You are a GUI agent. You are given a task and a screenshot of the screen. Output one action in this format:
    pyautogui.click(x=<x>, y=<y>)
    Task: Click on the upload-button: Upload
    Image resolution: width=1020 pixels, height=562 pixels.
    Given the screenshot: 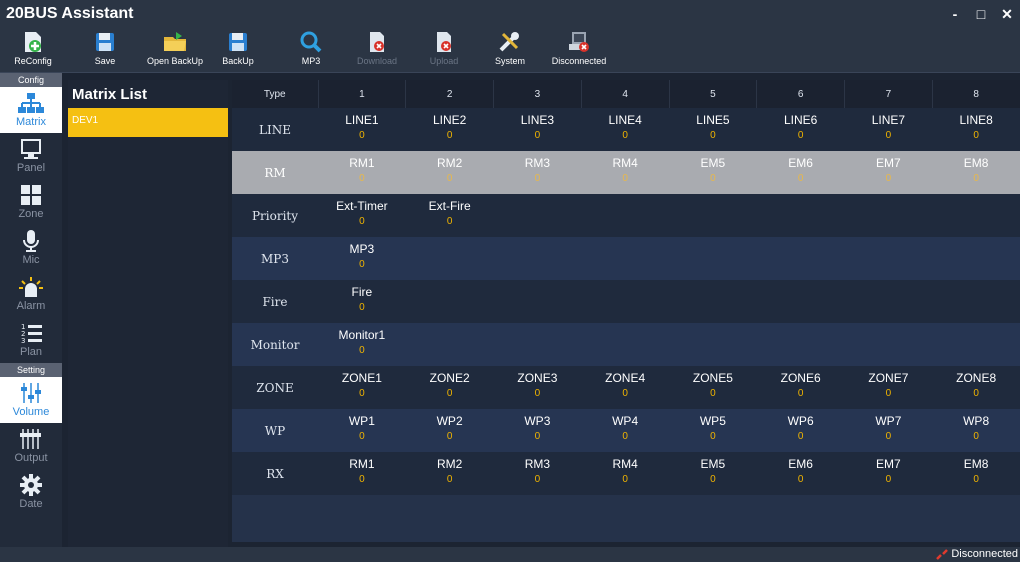 What is the action you would take?
    pyautogui.click(x=444, y=51)
    